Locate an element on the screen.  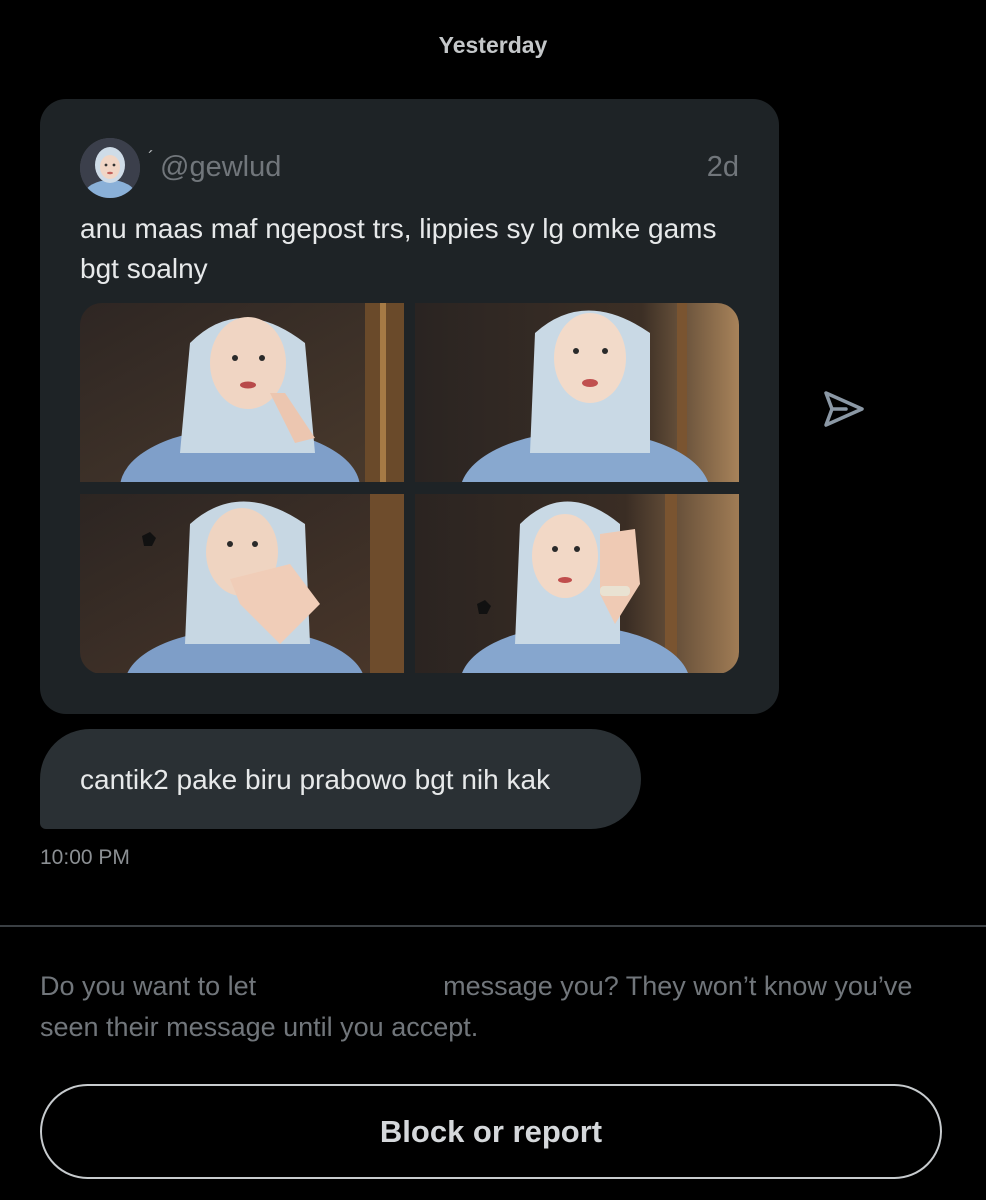
verified-mark: ´ is located at coordinates (151, 158).